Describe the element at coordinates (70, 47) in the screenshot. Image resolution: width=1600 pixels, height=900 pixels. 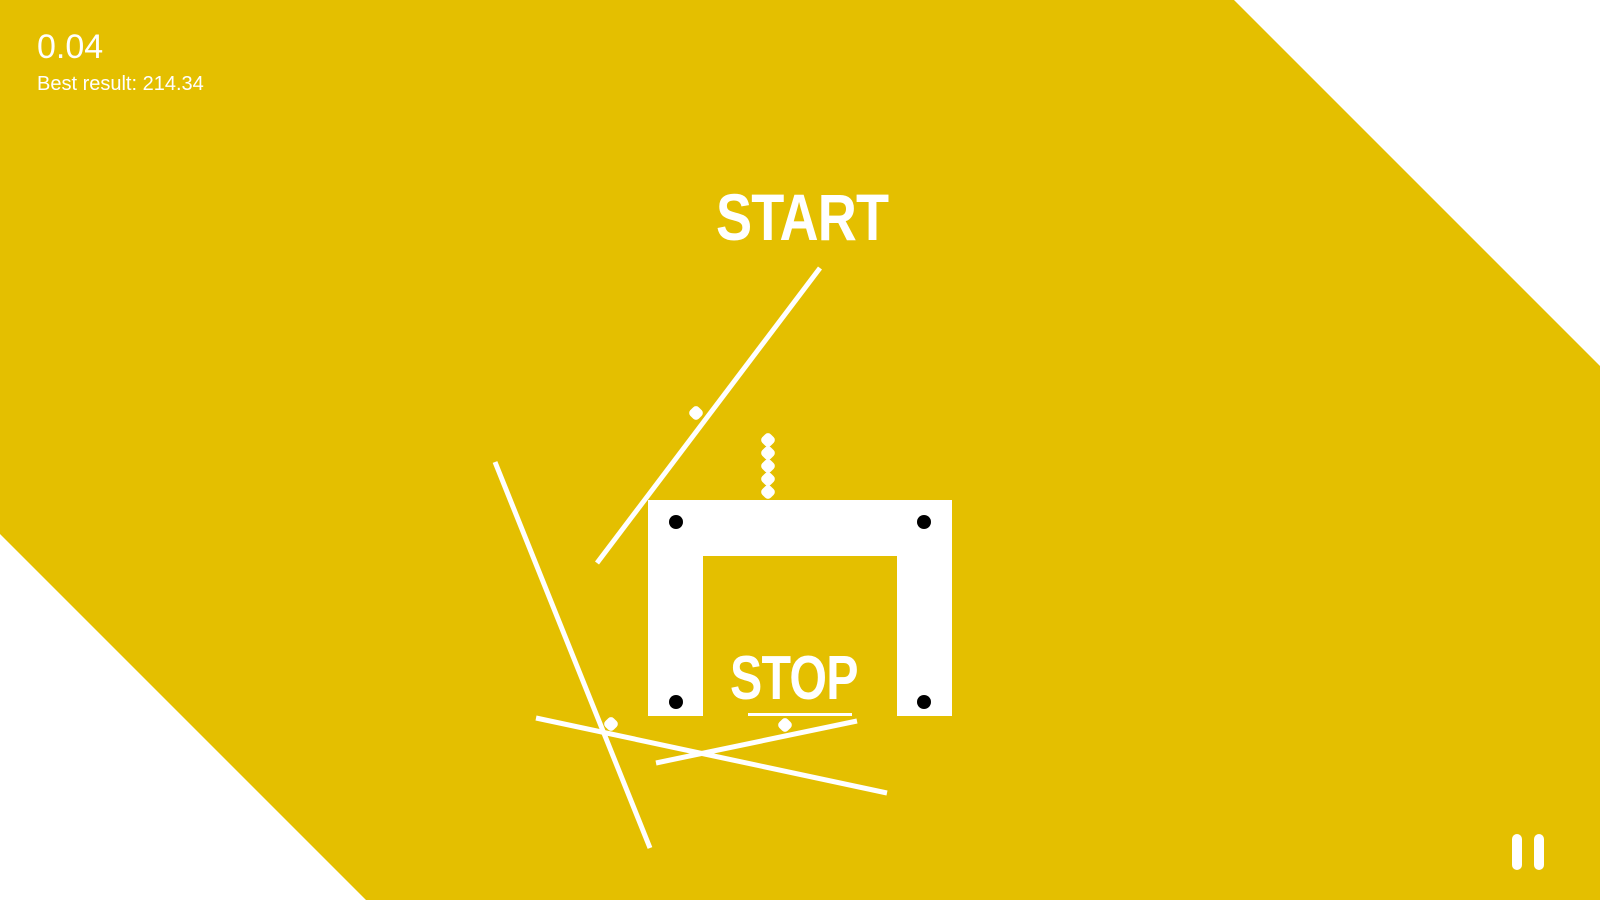
I see `timer-readout: 0.04` at that location.